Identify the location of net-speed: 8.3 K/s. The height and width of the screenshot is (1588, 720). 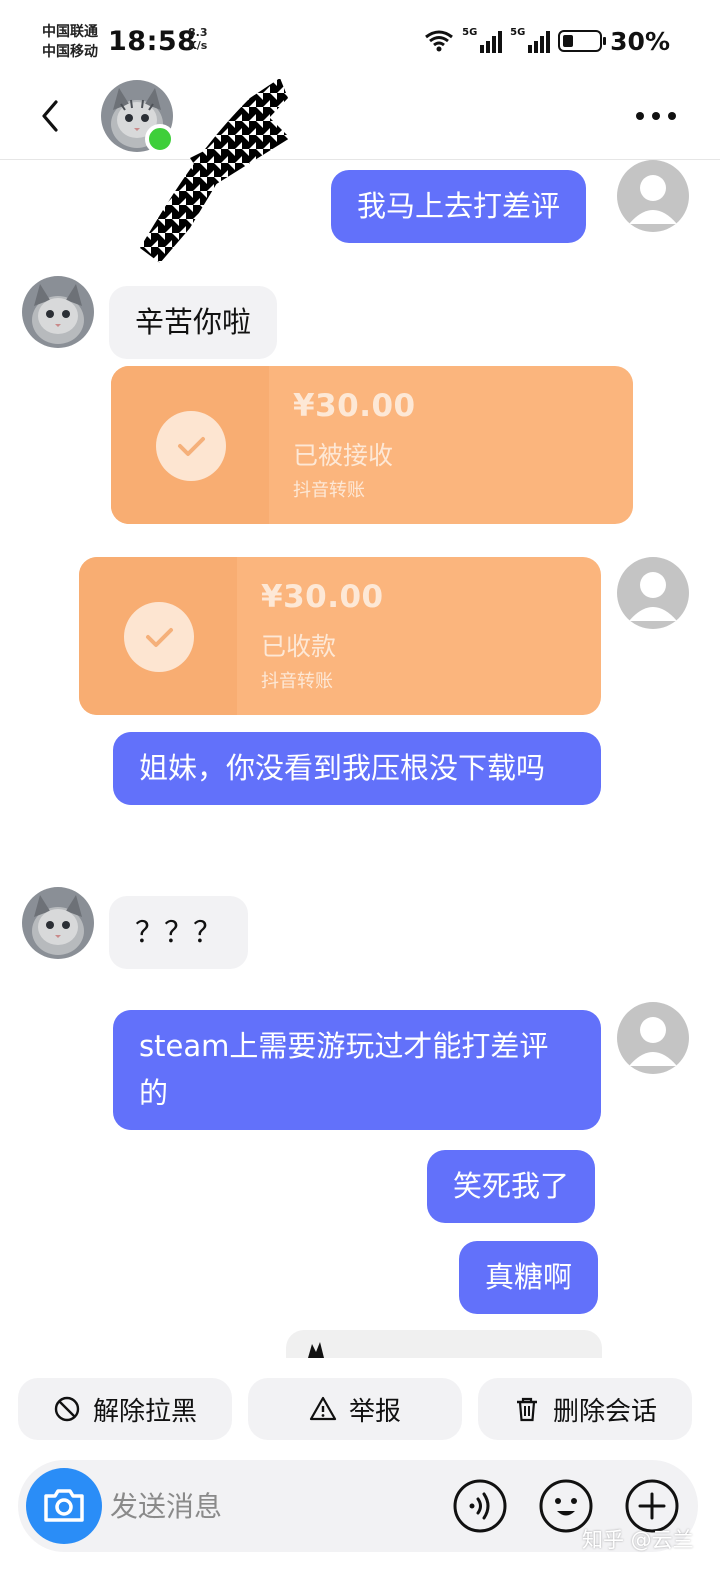
(198, 39).